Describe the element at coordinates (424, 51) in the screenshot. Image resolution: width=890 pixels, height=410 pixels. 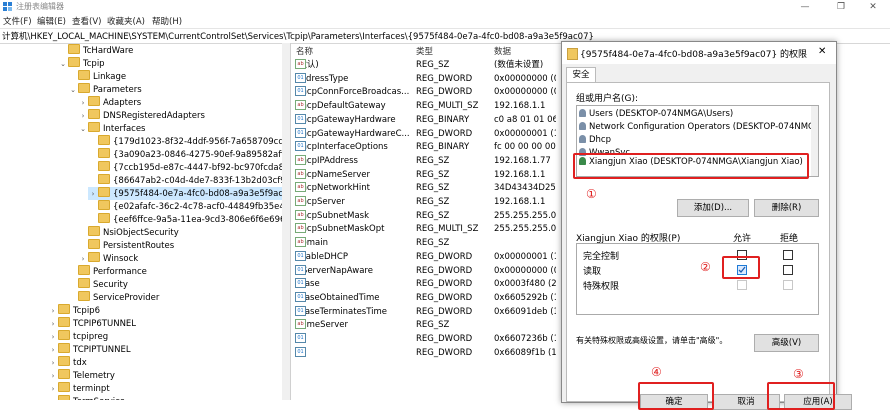
I see `column-type: 类型` at that location.